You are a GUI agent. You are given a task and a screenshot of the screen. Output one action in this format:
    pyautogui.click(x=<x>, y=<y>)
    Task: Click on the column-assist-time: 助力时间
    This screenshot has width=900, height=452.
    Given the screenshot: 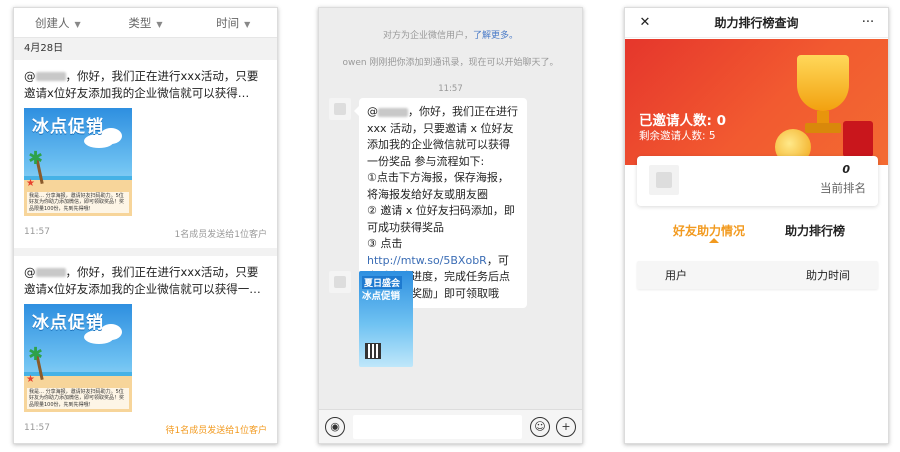 What is the action you would take?
    pyautogui.click(x=828, y=275)
    